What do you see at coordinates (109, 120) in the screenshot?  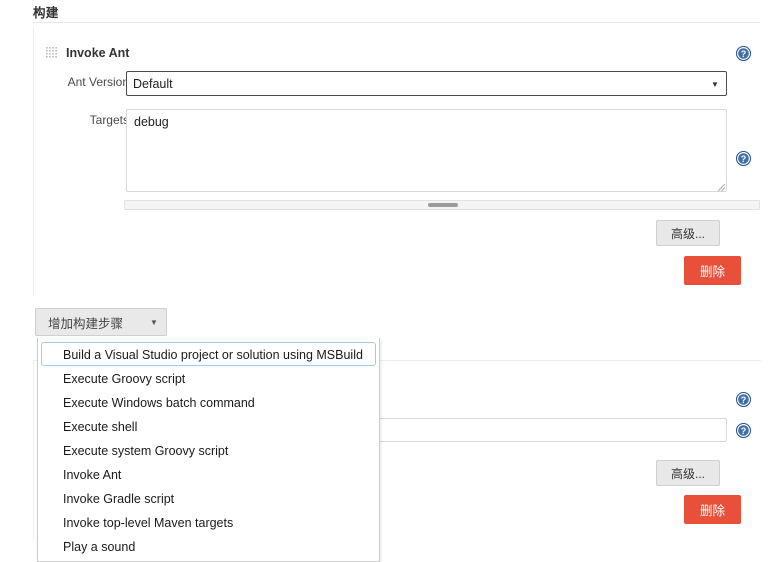 I see `field-label-targets: Targets` at bounding box center [109, 120].